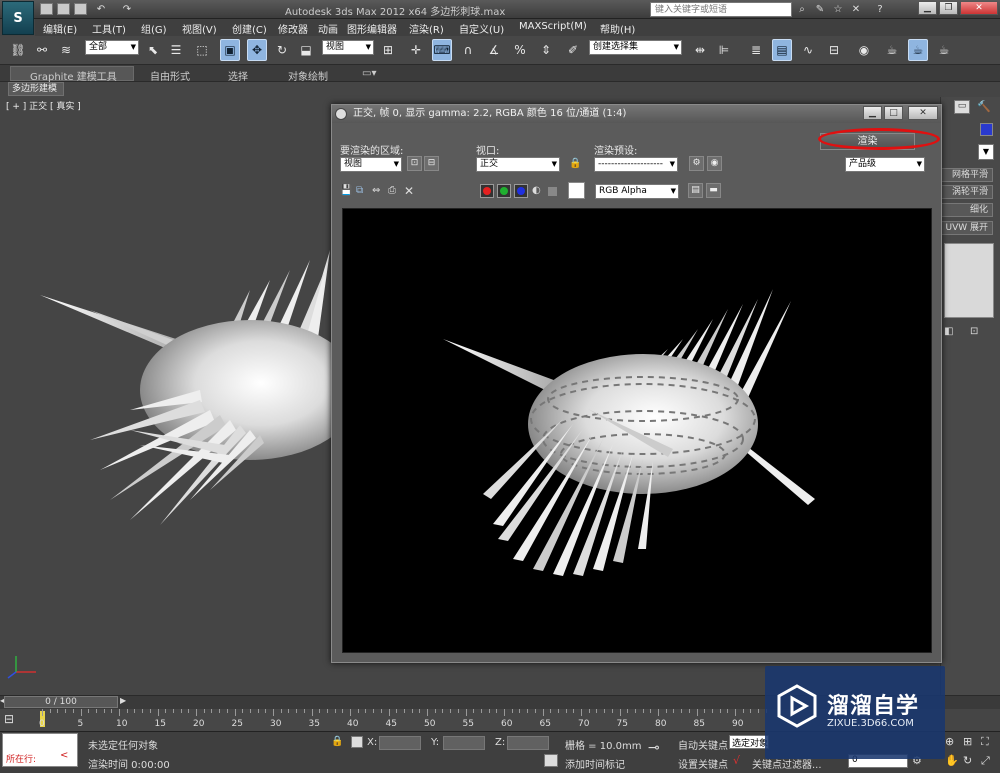 This screenshot has height=773, width=1000. I want to click on link-icon: ⛓, so click(18, 50).